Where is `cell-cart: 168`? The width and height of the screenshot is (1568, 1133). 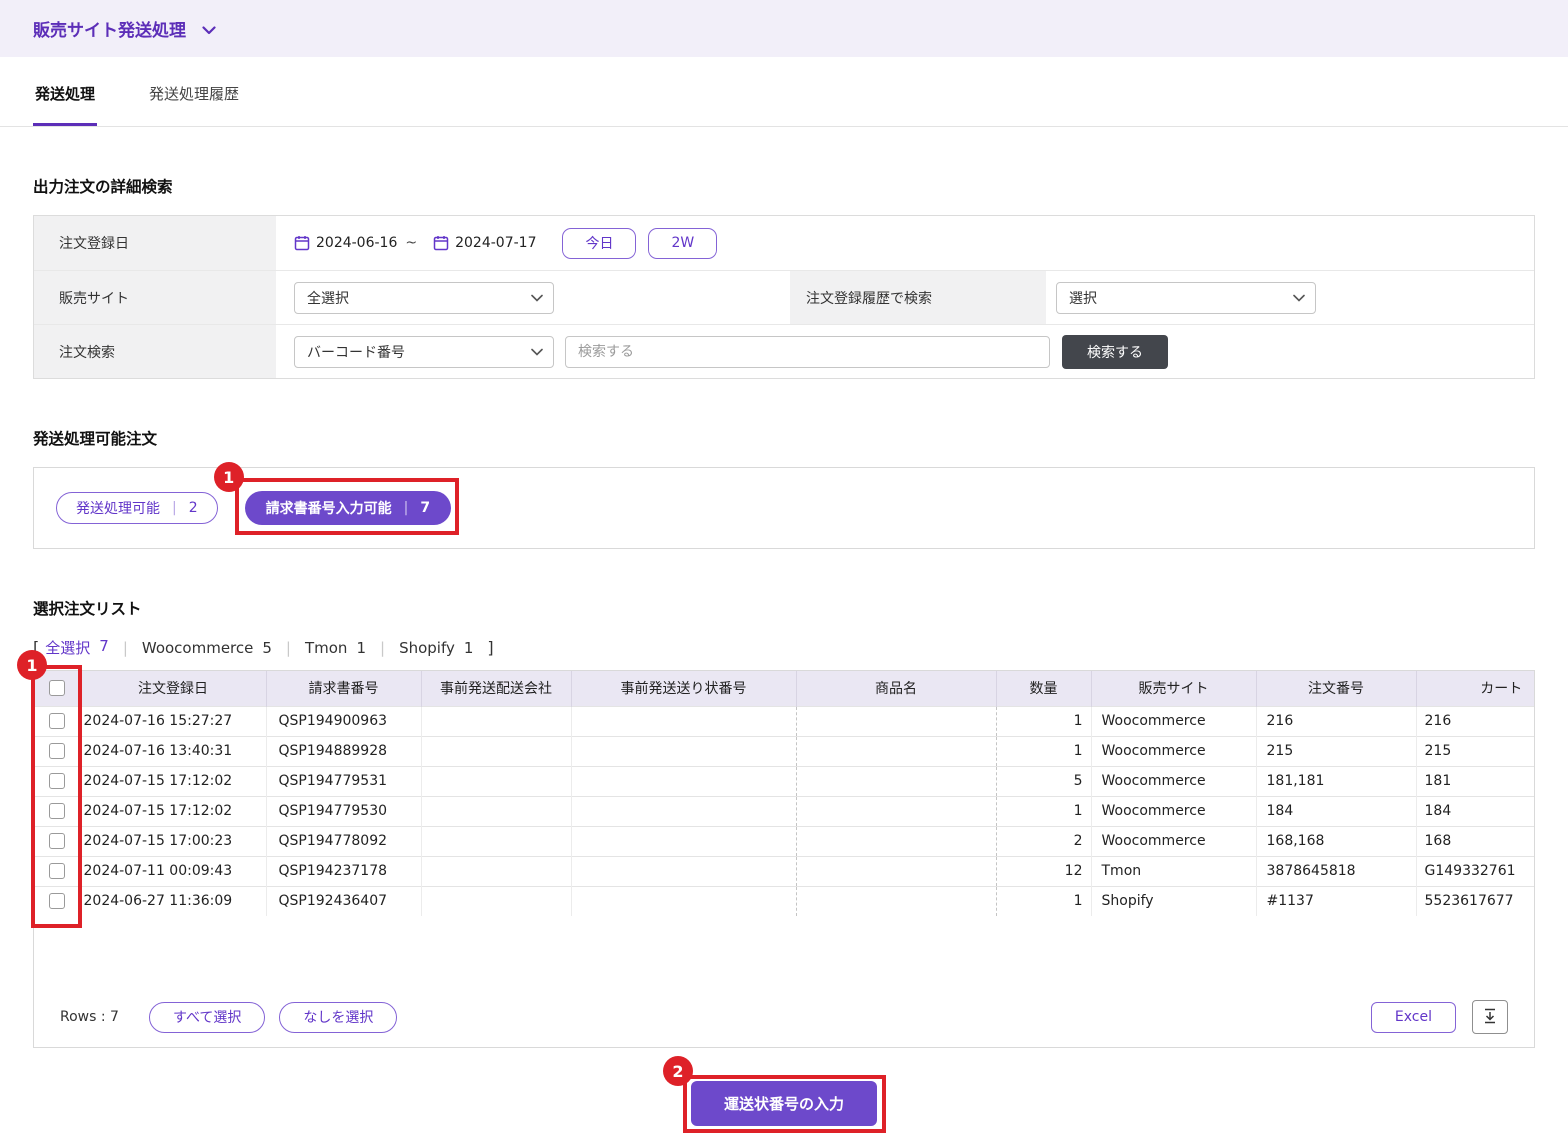 cell-cart: 168 is located at coordinates (1474, 840).